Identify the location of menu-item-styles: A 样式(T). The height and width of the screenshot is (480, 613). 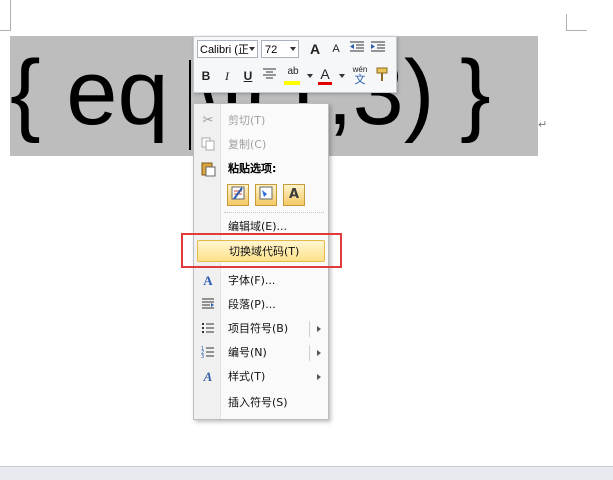
(261, 377).